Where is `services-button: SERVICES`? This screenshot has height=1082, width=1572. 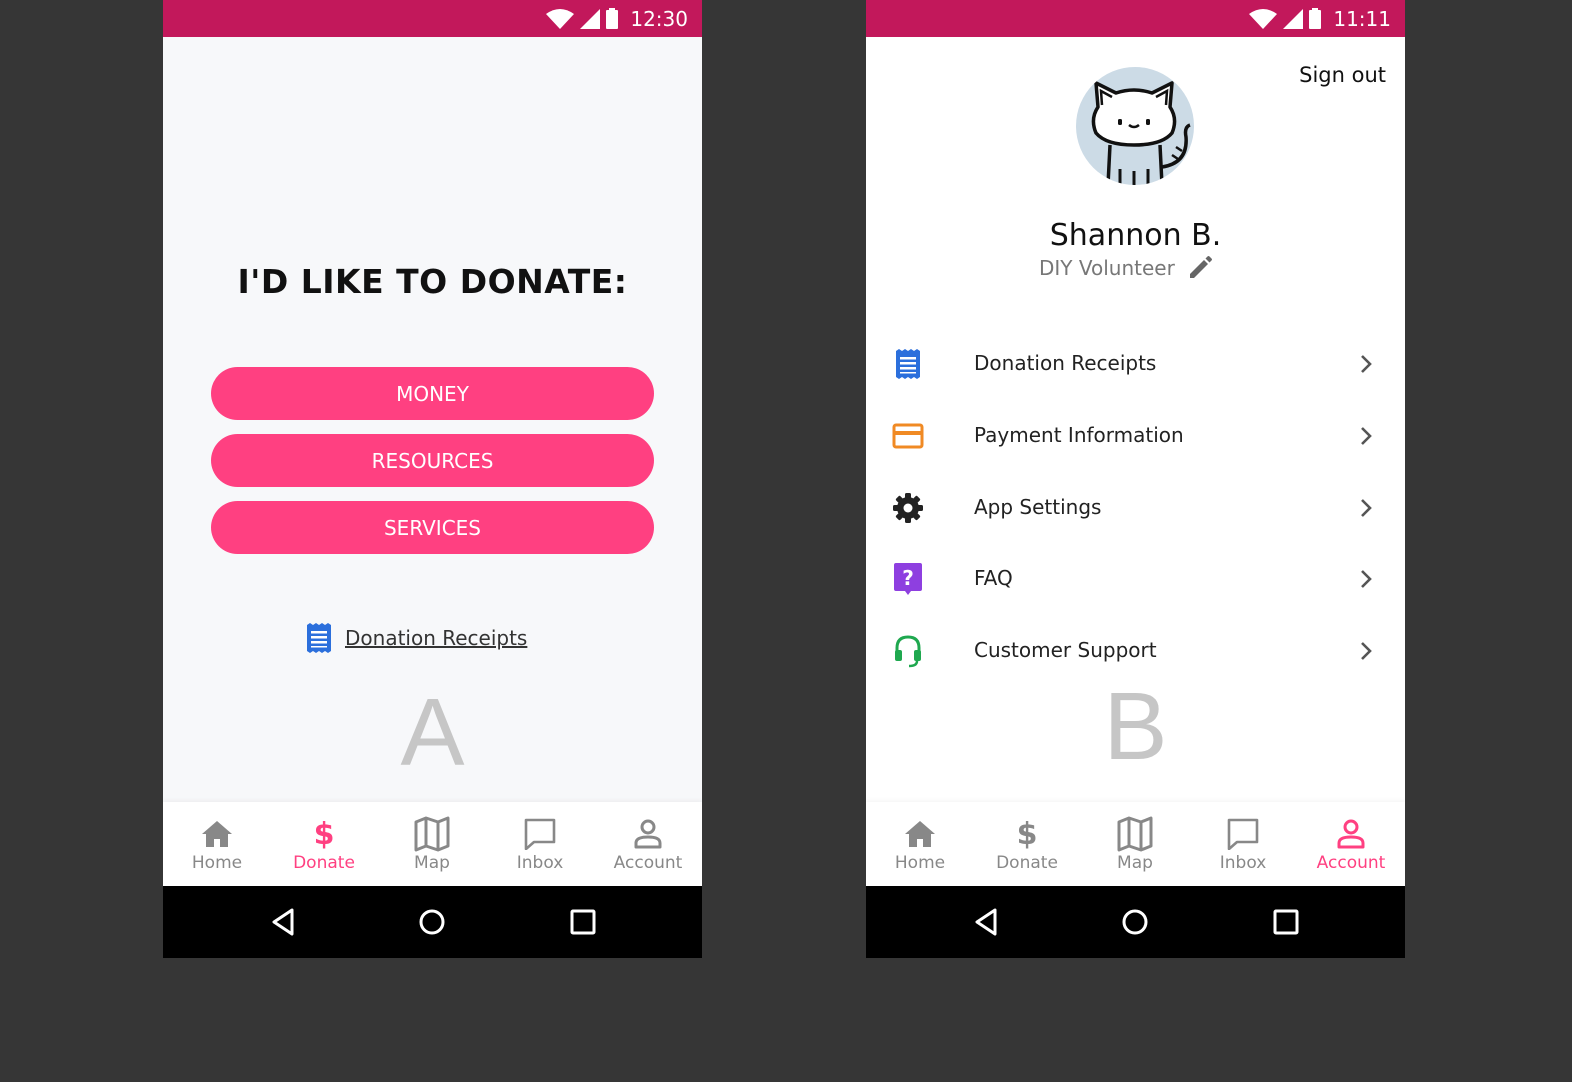 services-button: SERVICES is located at coordinates (432, 527).